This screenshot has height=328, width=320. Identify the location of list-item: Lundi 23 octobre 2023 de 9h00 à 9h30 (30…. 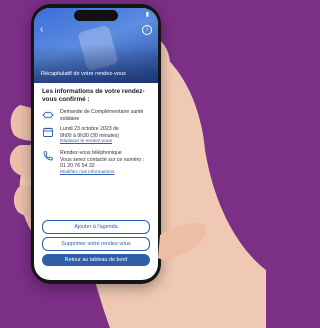
(96, 136).